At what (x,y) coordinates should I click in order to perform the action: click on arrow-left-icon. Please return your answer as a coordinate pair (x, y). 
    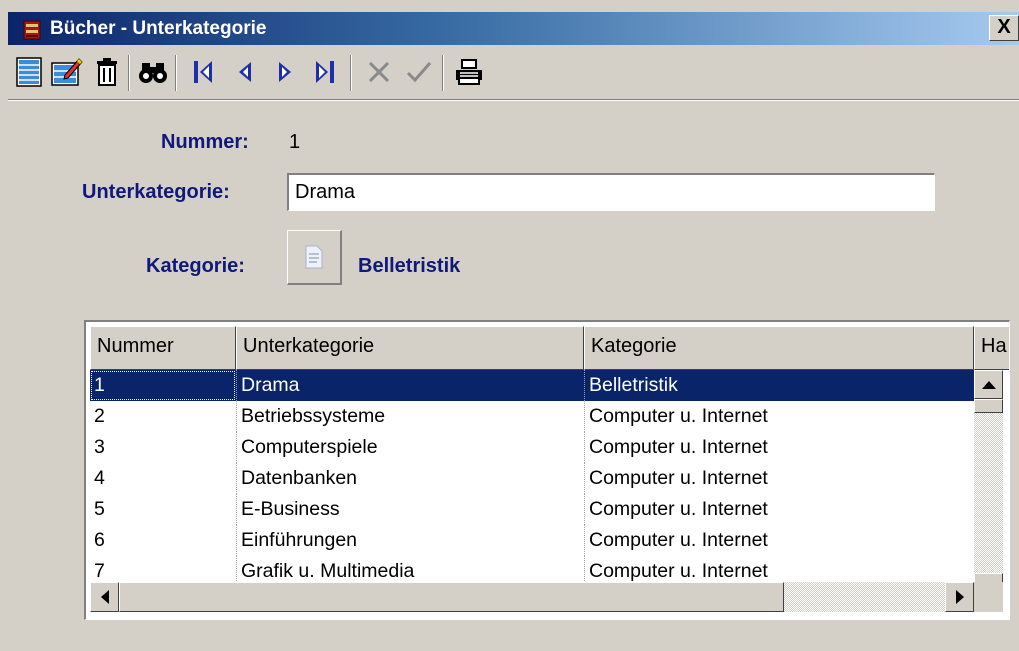
    Looking at the image, I should click on (104, 597).